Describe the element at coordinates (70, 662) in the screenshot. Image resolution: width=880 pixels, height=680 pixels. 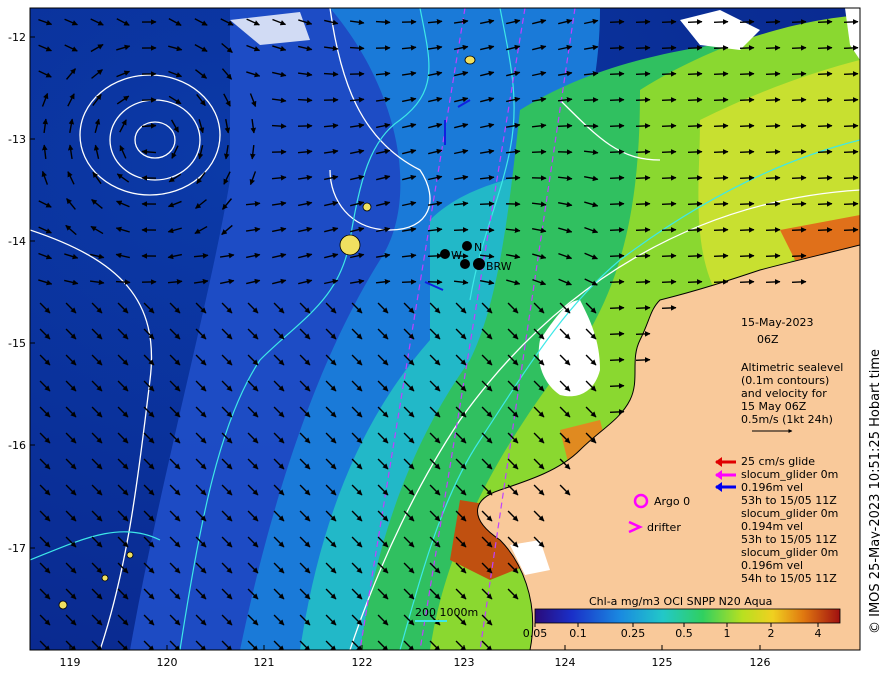
I see `lon-tick-label: 119` at that location.